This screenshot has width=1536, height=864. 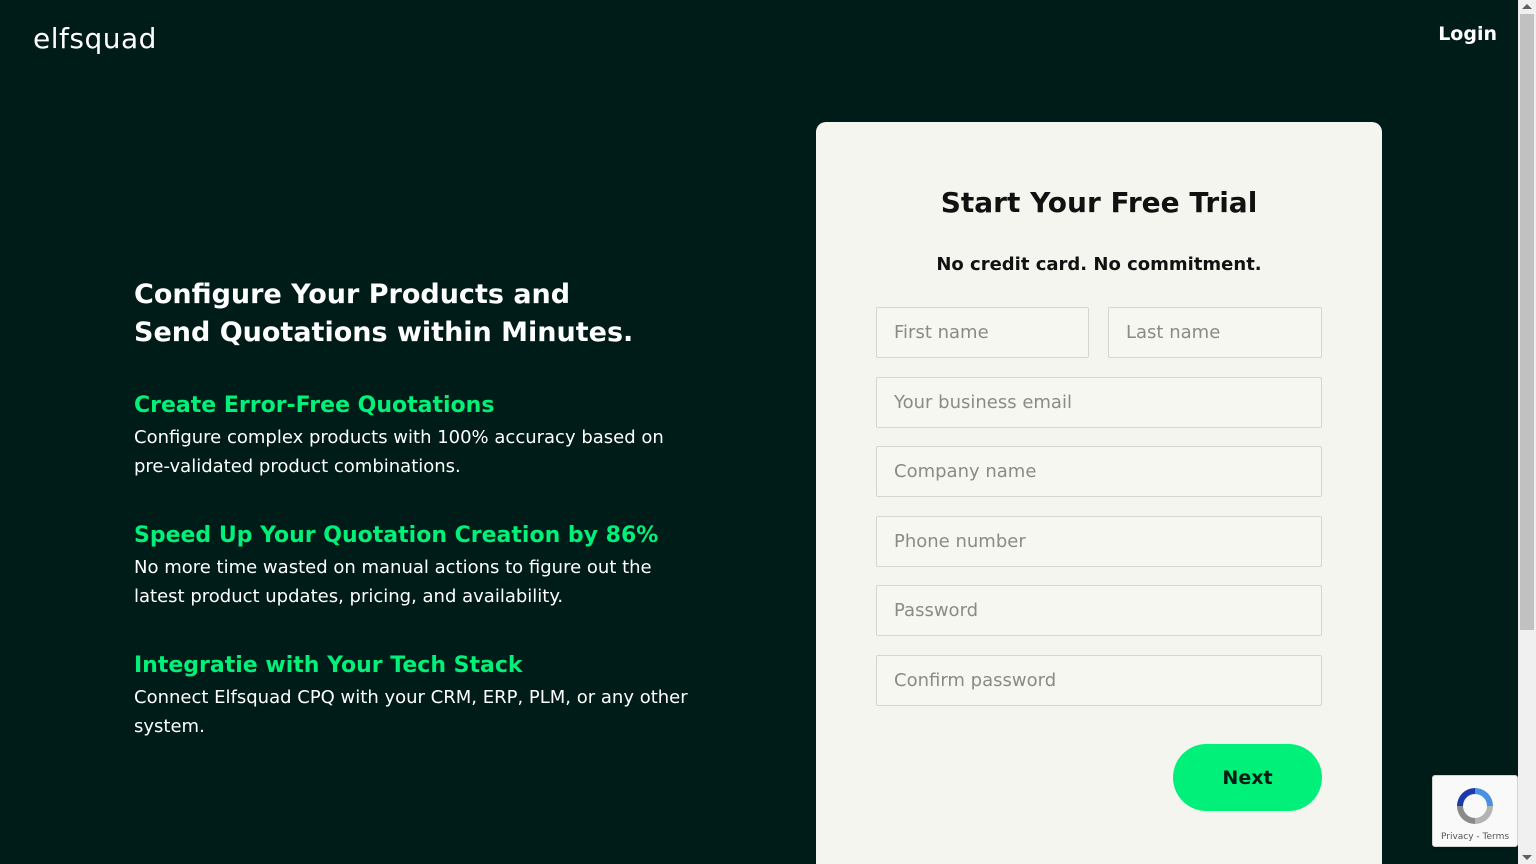 I want to click on next-button: Next, so click(x=1247, y=777).